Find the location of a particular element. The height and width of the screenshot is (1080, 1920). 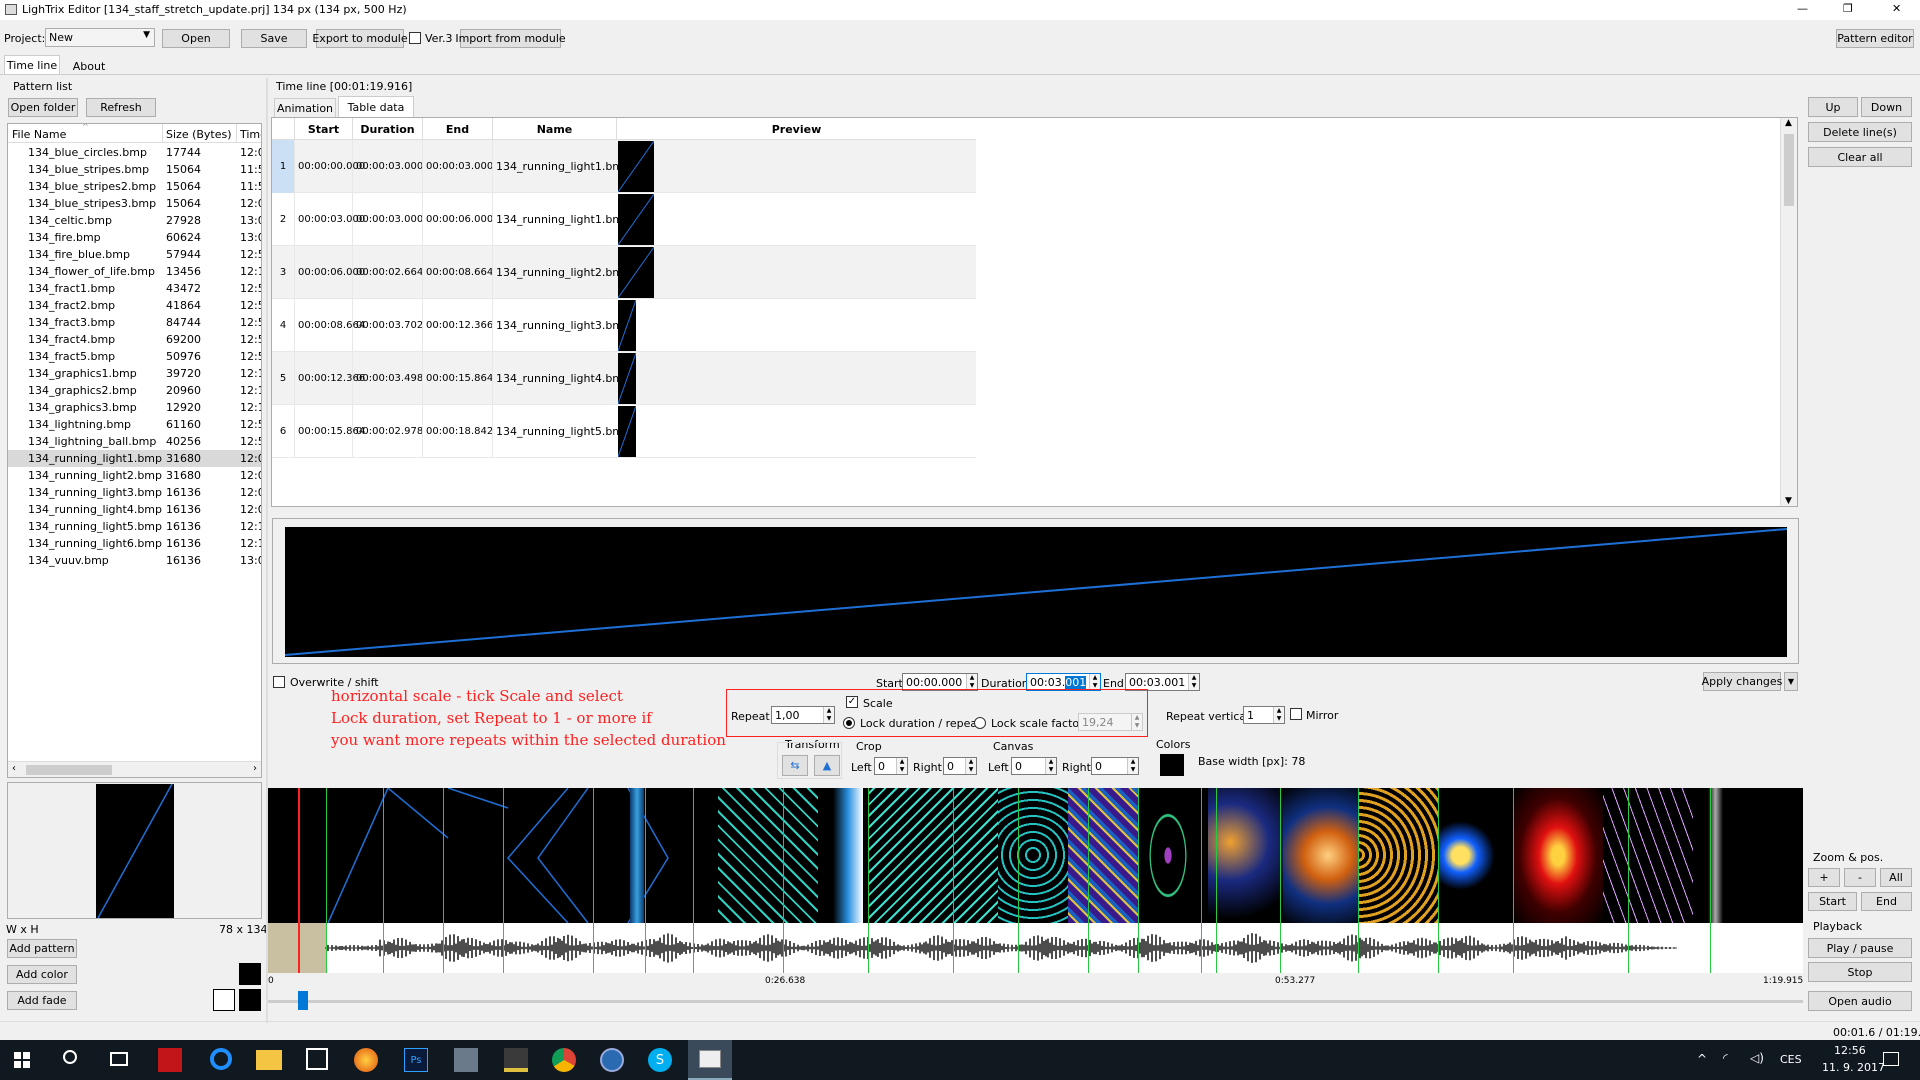

file-row: 134_running_light5.bmp 16136 12:10 is located at coordinates (134, 526).